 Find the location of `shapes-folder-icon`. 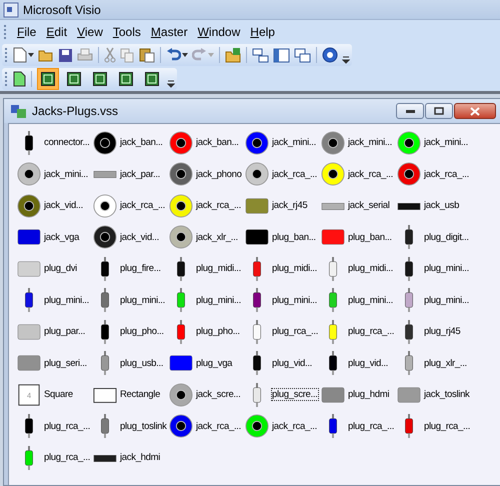

shapes-folder-icon is located at coordinates (233, 55).